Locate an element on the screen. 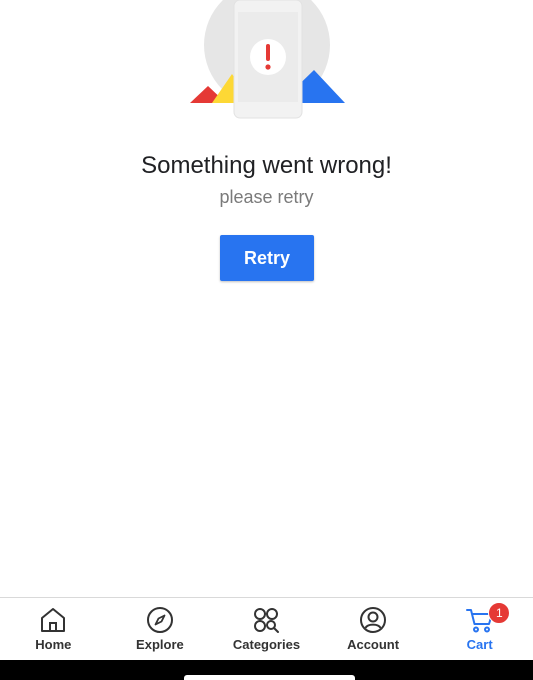  home-icon is located at coordinates (53, 620).